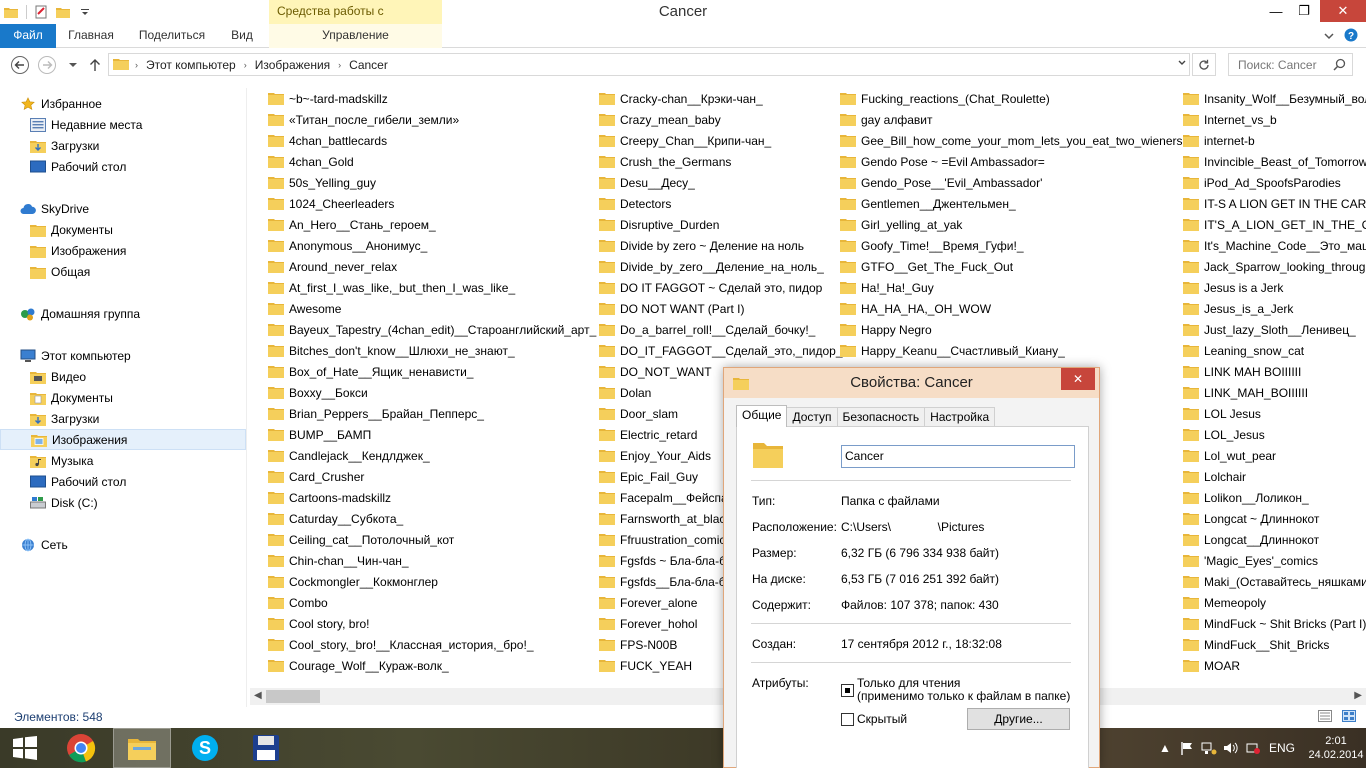  What do you see at coordinates (1282, 748) in the screenshot?
I see `language-indicator: ENG` at bounding box center [1282, 748].